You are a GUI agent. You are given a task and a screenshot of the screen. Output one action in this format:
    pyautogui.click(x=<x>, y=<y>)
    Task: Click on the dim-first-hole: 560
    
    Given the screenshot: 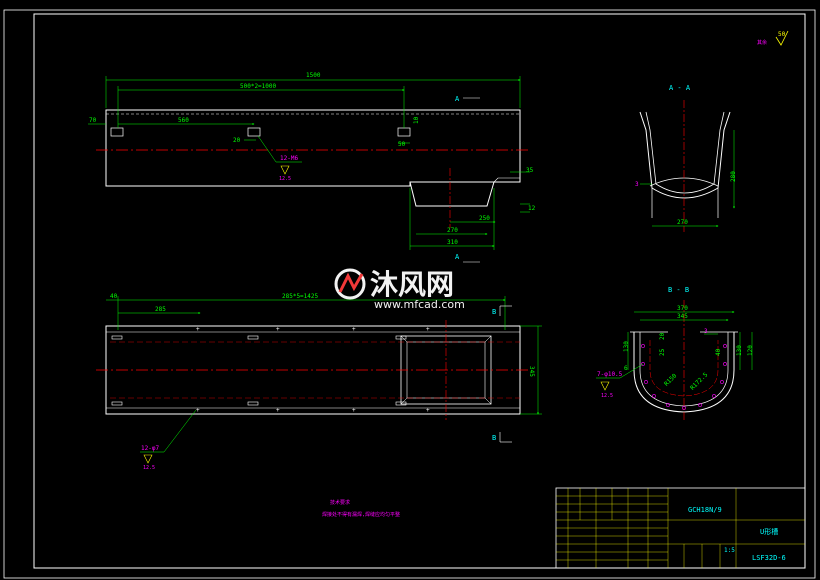 What is the action you would take?
    pyautogui.click(x=183, y=120)
    